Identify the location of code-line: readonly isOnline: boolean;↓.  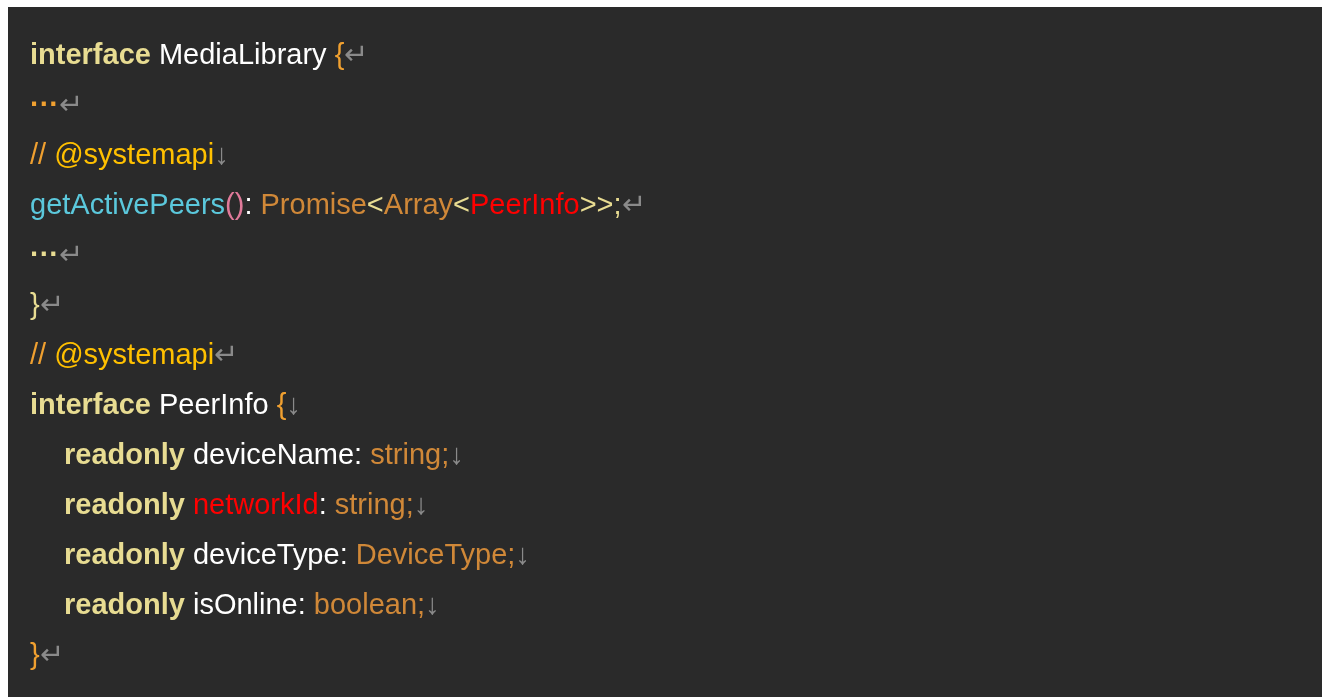
(252, 604).